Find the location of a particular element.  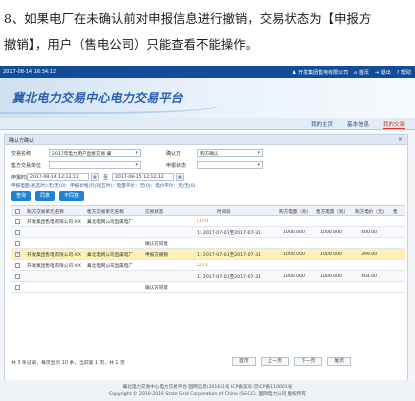

pagination-summary: 共 3 条记录，每页显示 10 条，当前第 1 页，共 1 页 is located at coordinates (68, 363).